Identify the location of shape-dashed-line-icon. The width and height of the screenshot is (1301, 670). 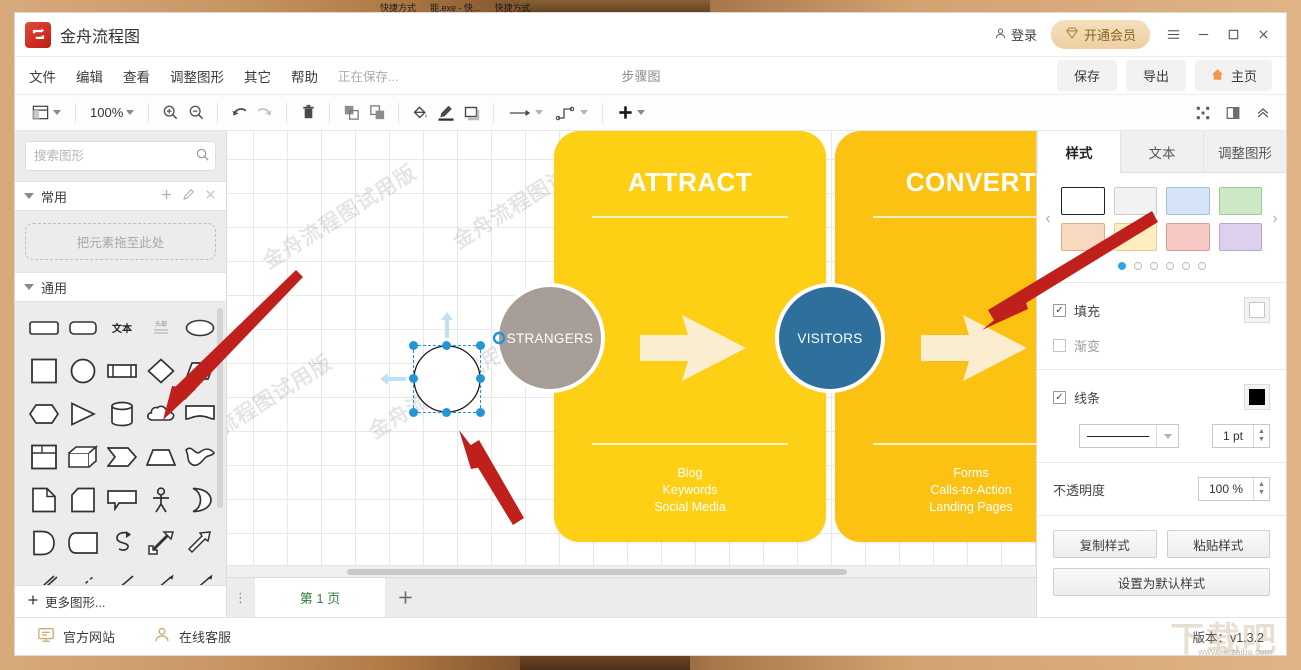
(82, 576).